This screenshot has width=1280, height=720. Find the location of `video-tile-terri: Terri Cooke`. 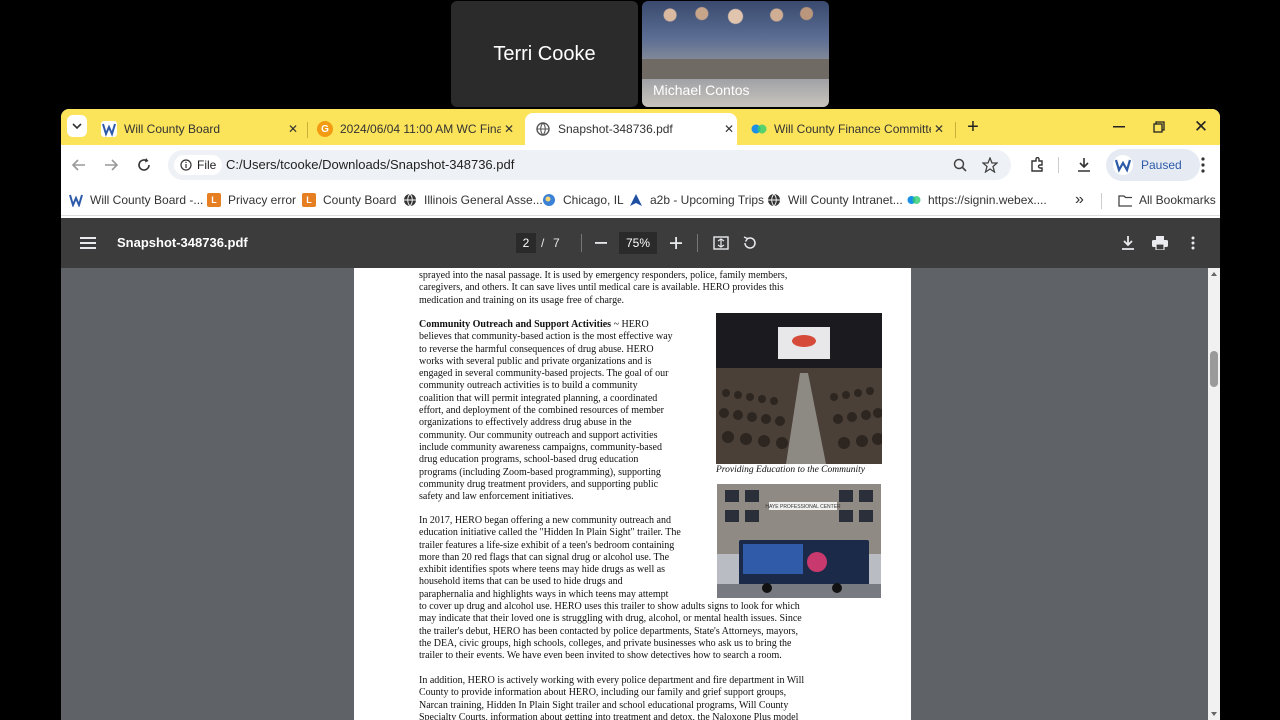

video-tile-terri: Terri Cooke is located at coordinates (544, 54).